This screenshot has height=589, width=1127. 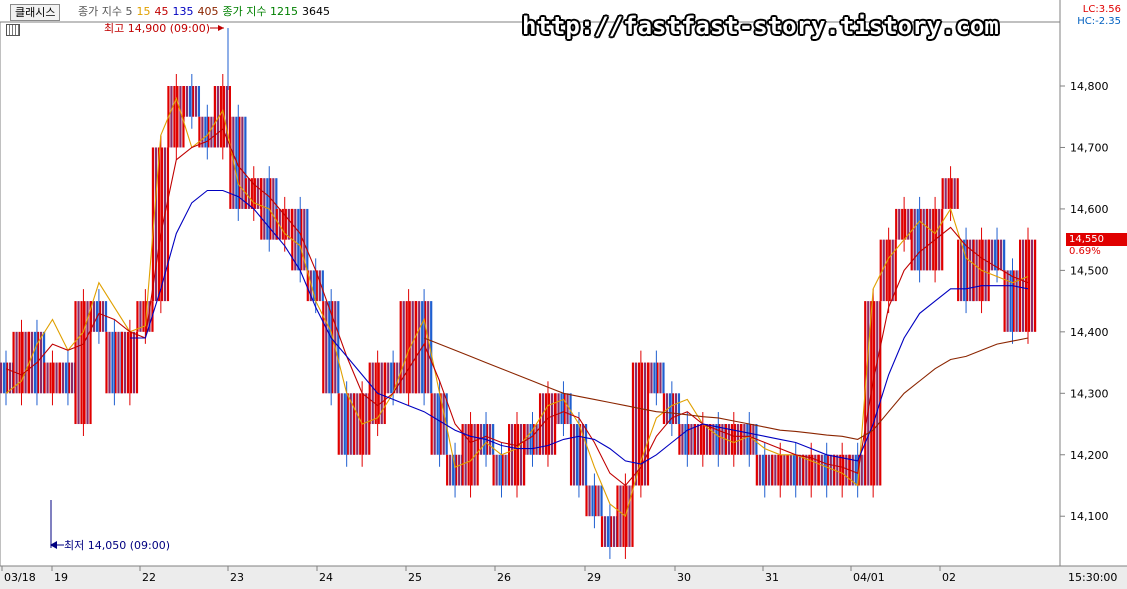 I want to click on y-tick-label: 14,500, so click(x=1089, y=270).